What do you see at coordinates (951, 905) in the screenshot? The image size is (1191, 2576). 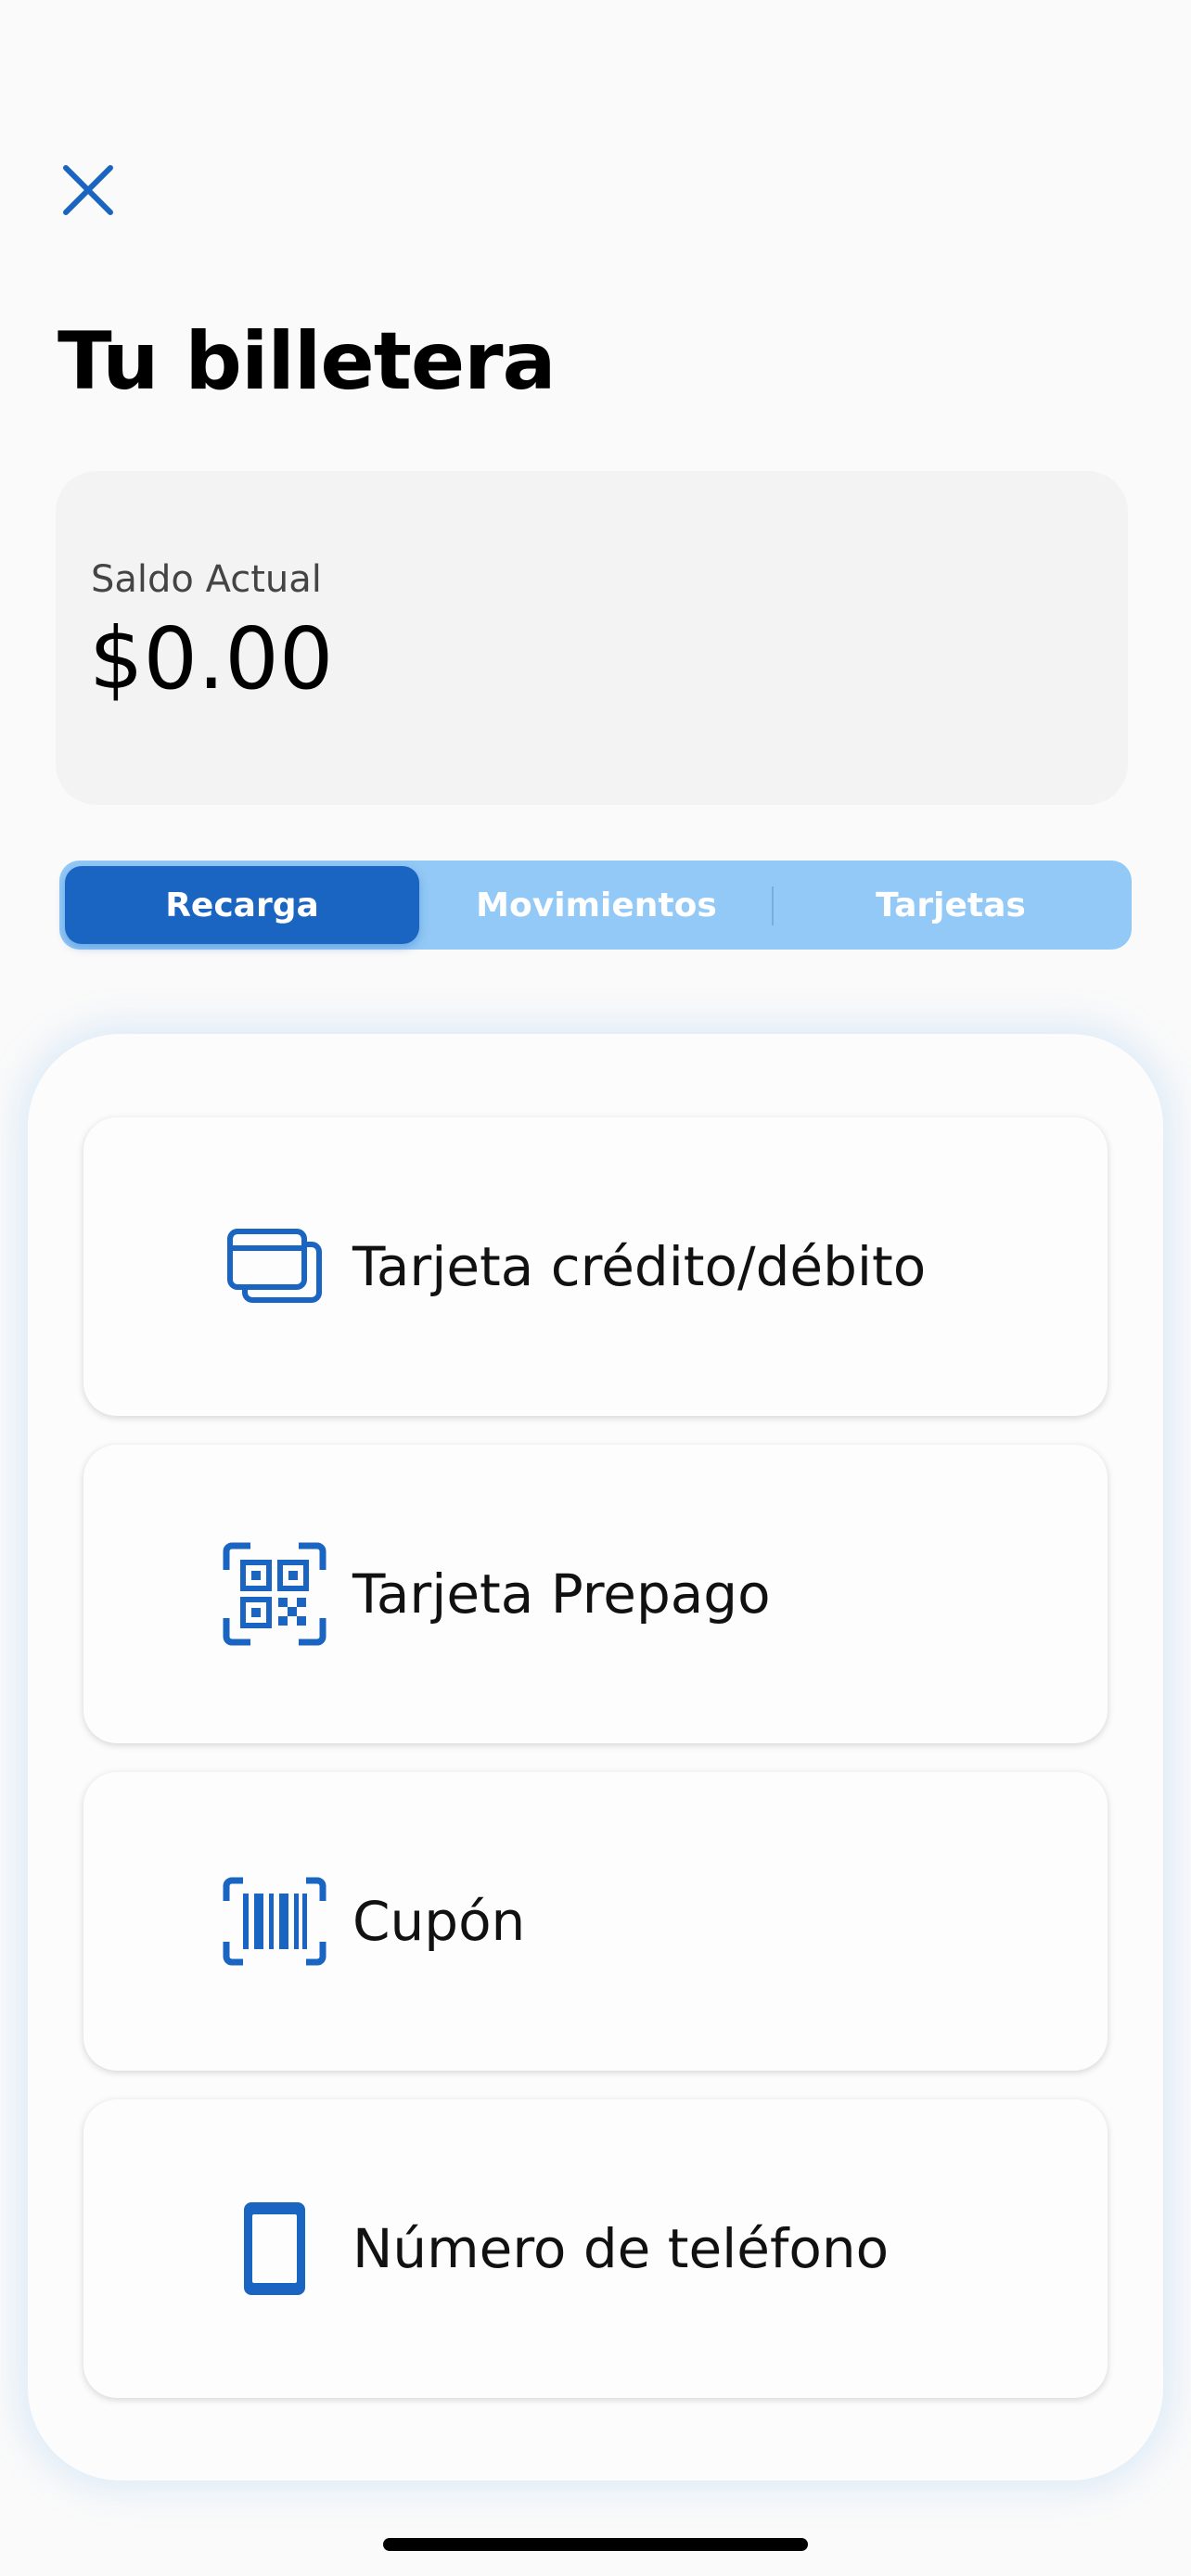 I see `tab-tarjetas: Tarjetas` at bounding box center [951, 905].